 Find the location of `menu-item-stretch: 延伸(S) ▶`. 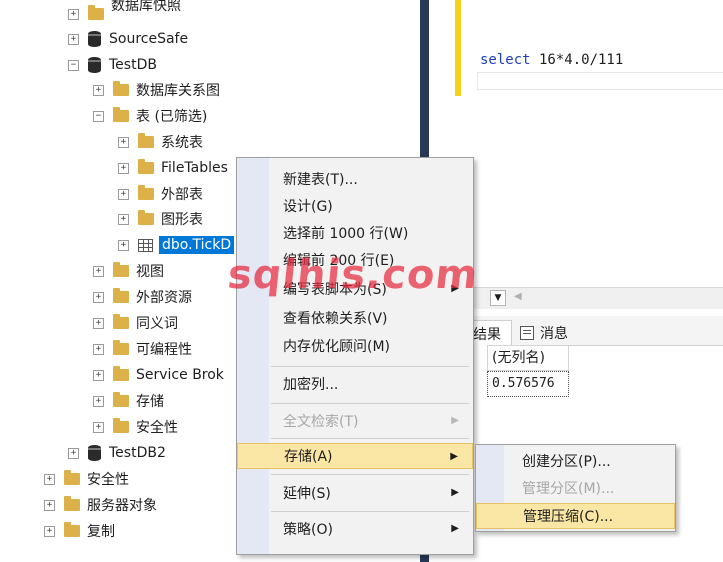

menu-item-stretch: 延伸(S) ▶ is located at coordinates (355, 493).